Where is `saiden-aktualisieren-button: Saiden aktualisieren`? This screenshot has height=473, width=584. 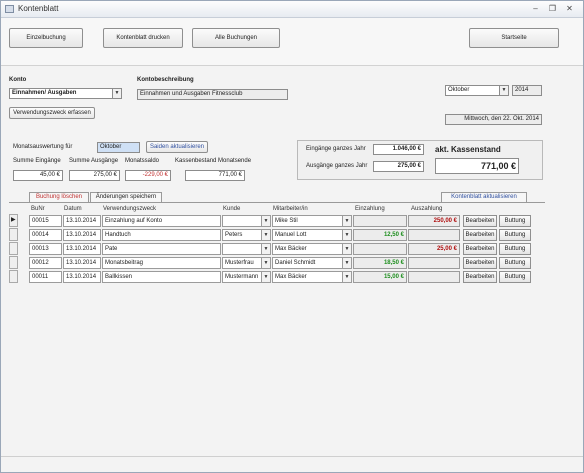 saiden-aktualisieren-button: Saiden aktualisieren is located at coordinates (177, 147).